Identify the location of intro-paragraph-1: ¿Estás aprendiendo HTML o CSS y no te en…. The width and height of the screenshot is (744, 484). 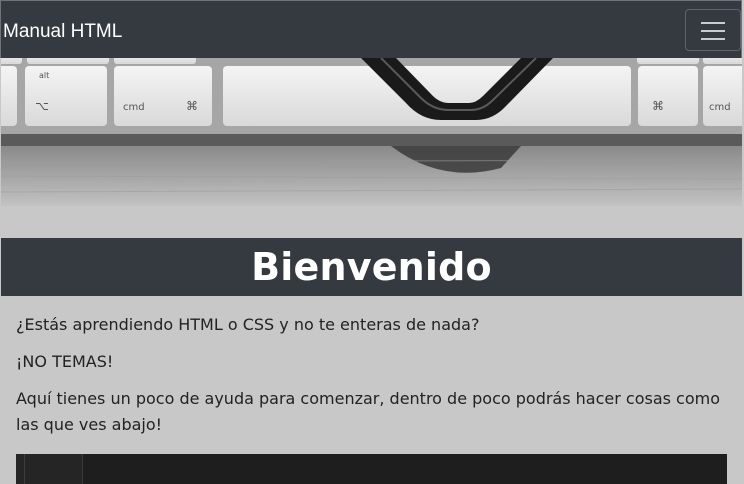
(248, 324).